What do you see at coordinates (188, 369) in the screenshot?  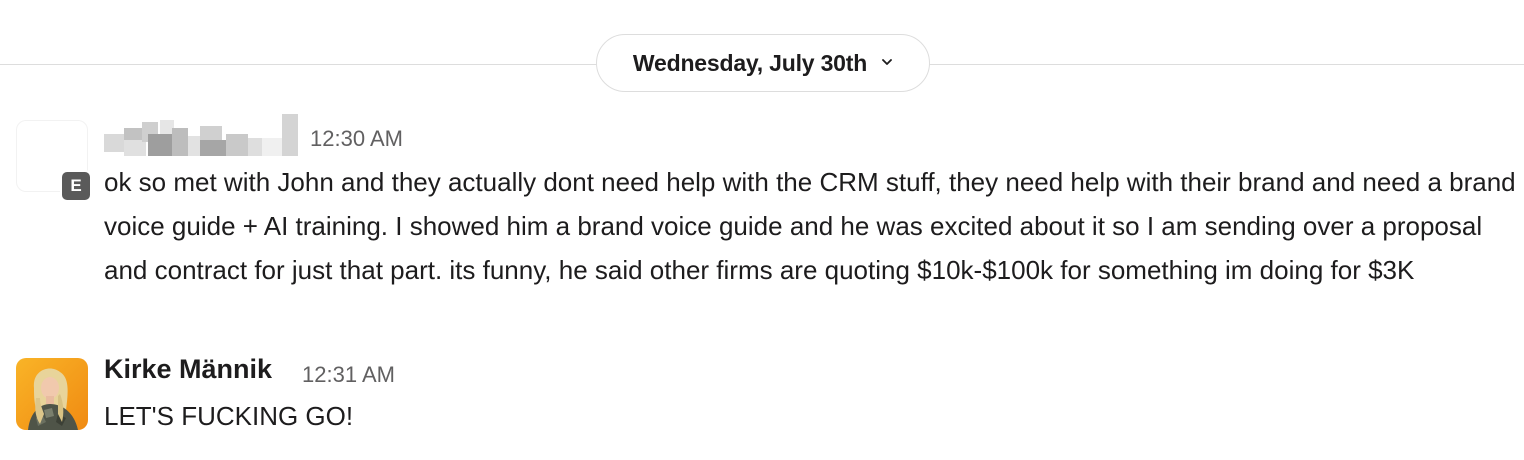 I see `sender-name: Kirke Männik` at bounding box center [188, 369].